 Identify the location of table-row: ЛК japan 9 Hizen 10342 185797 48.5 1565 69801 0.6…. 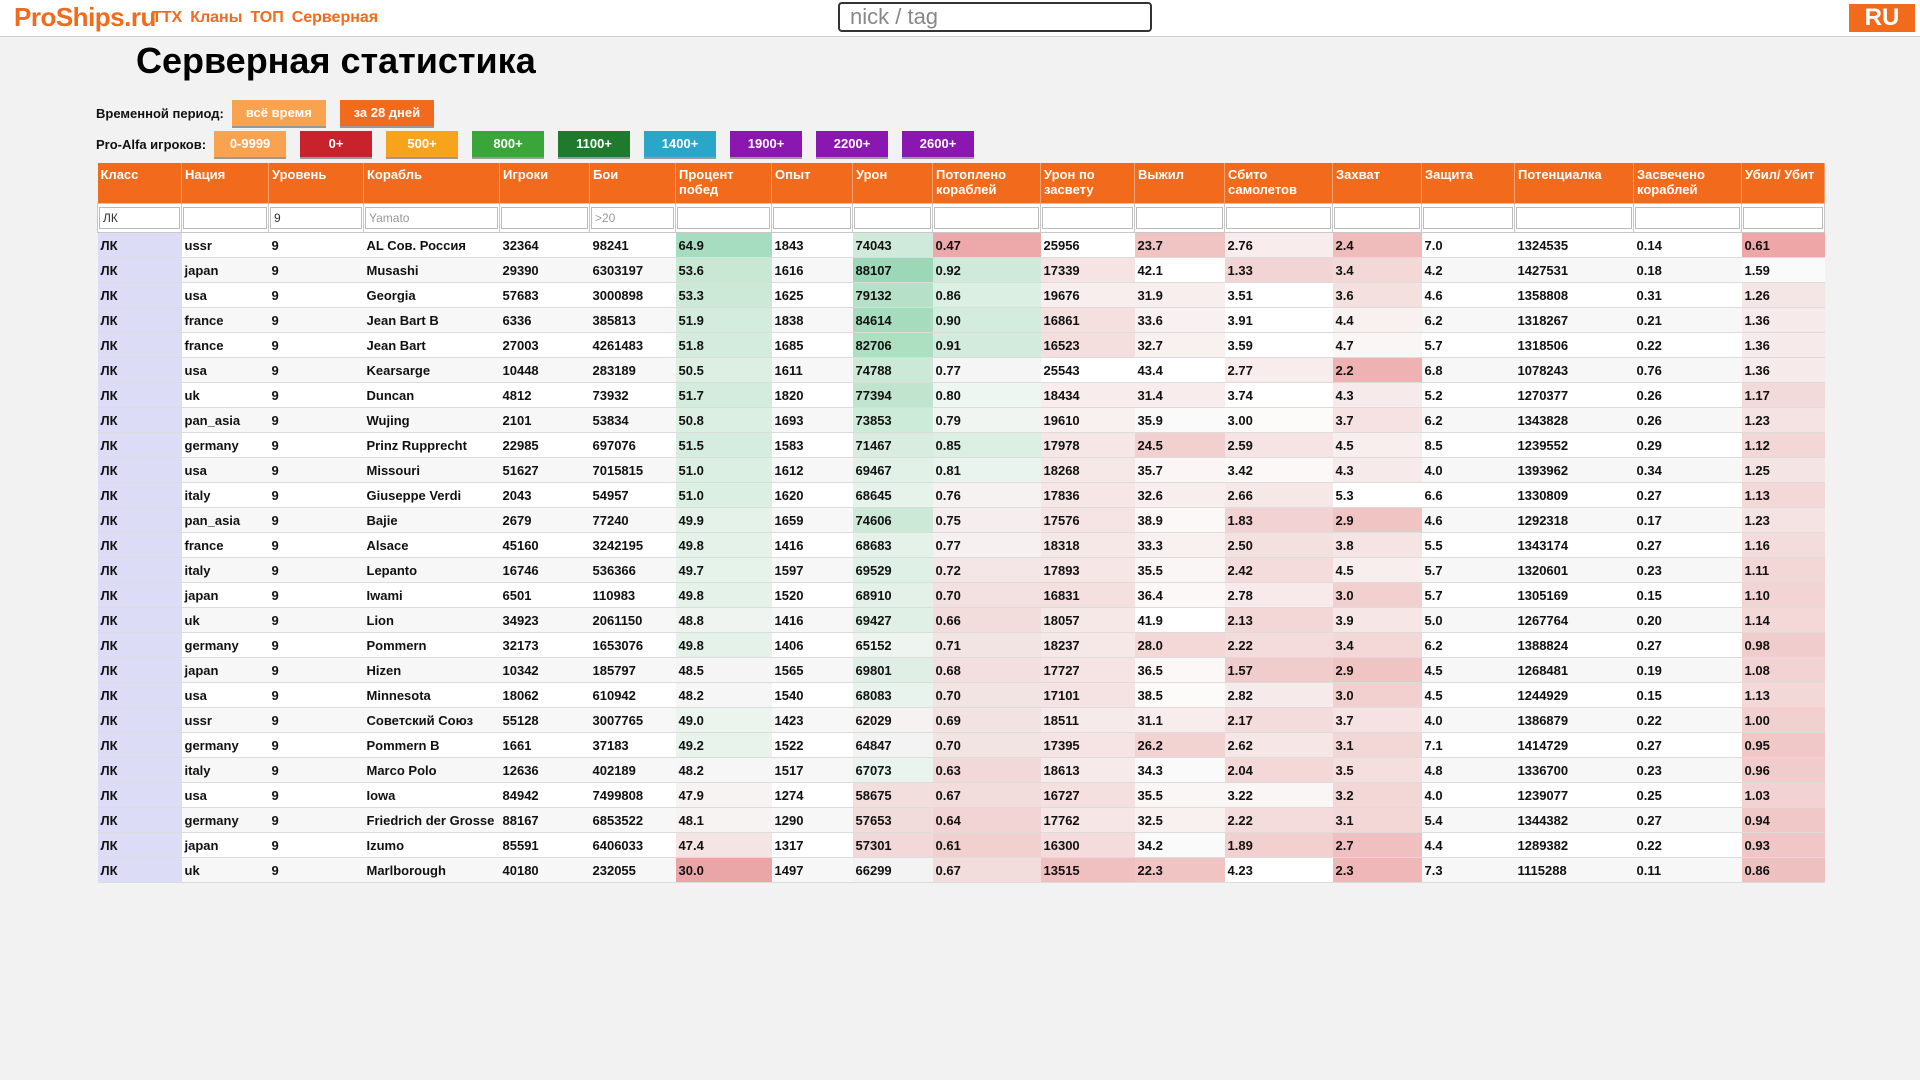
(961, 670).